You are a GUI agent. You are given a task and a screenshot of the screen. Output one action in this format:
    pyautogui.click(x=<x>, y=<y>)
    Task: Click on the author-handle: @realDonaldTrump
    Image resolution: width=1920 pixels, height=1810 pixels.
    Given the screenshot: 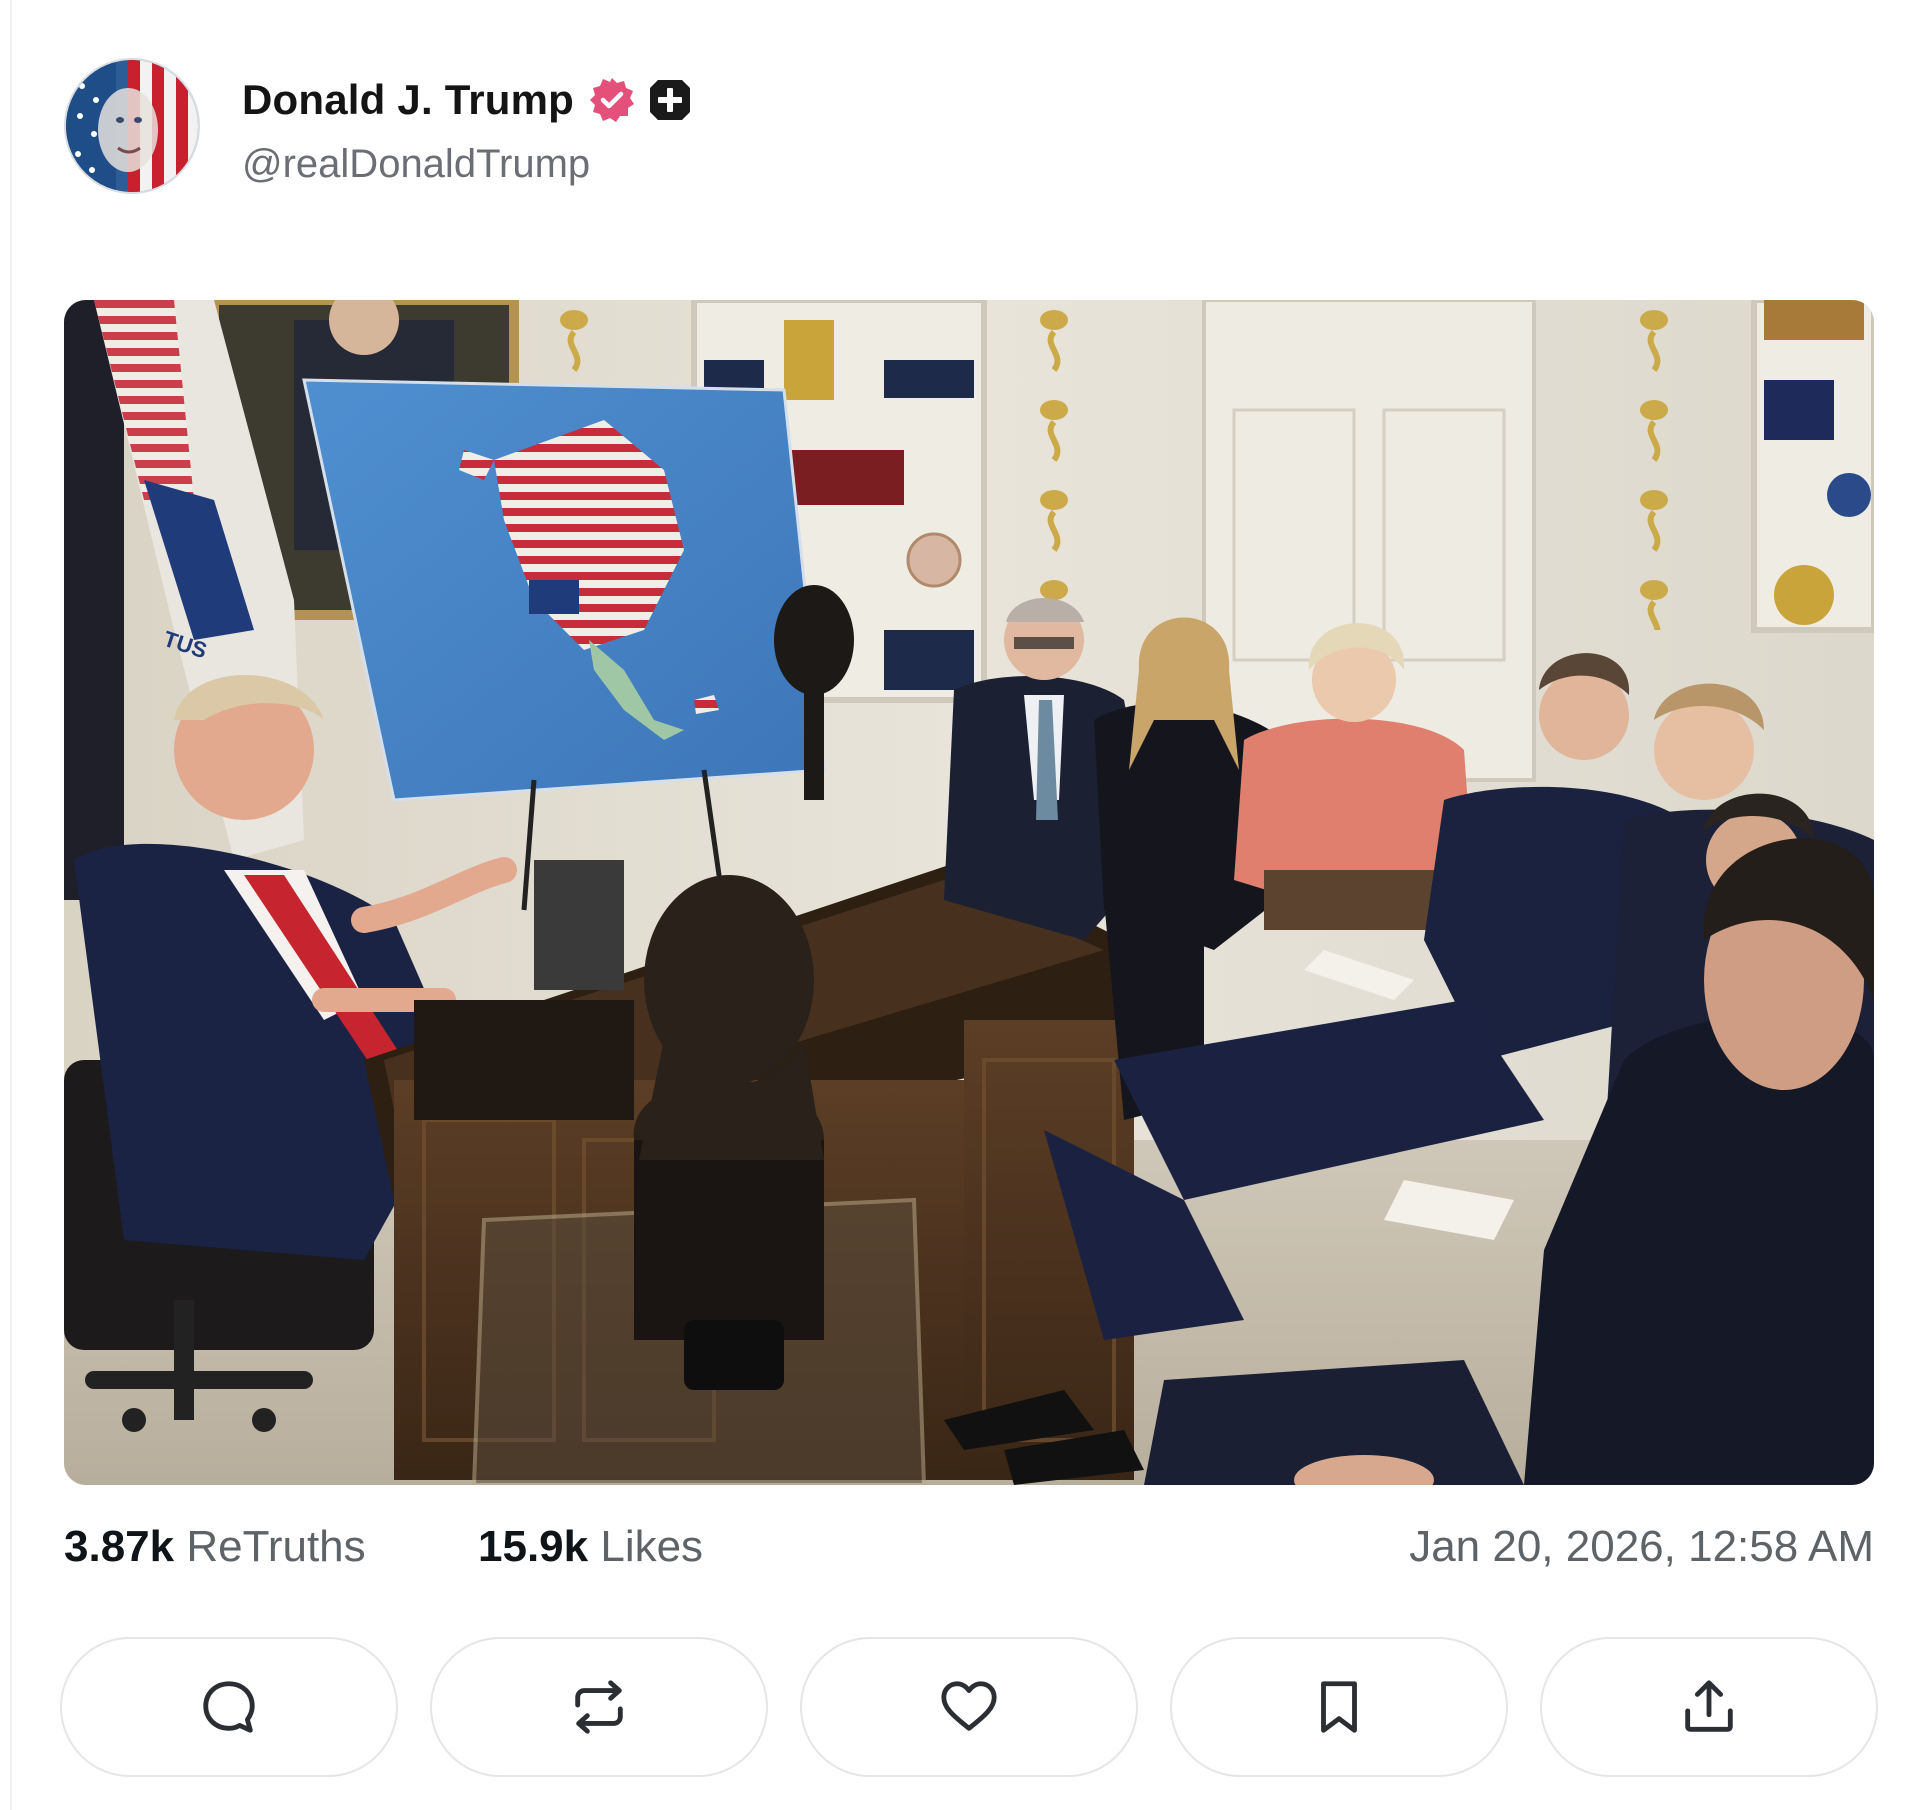 What is the action you would take?
    pyautogui.click(x=416, y=164)
    